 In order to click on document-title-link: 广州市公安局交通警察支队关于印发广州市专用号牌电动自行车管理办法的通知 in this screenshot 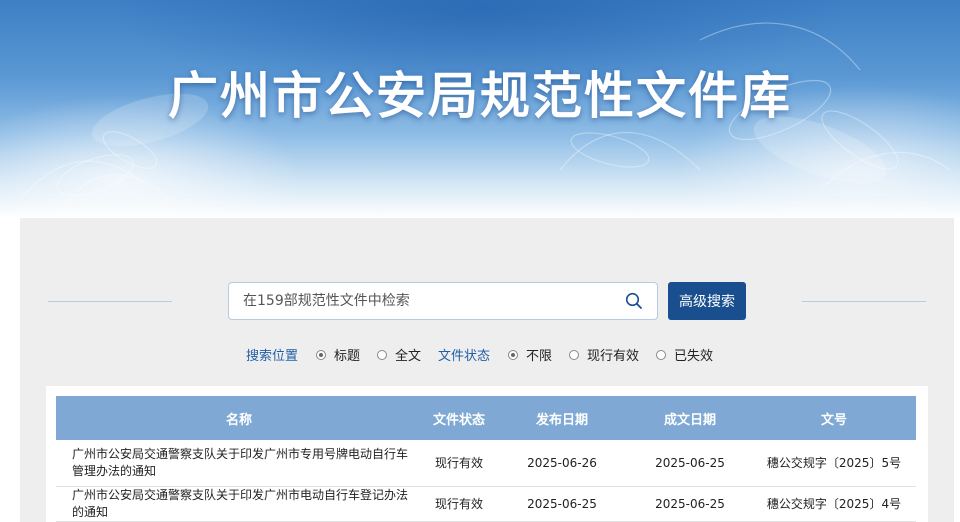, I will do `click(240, 462)`.